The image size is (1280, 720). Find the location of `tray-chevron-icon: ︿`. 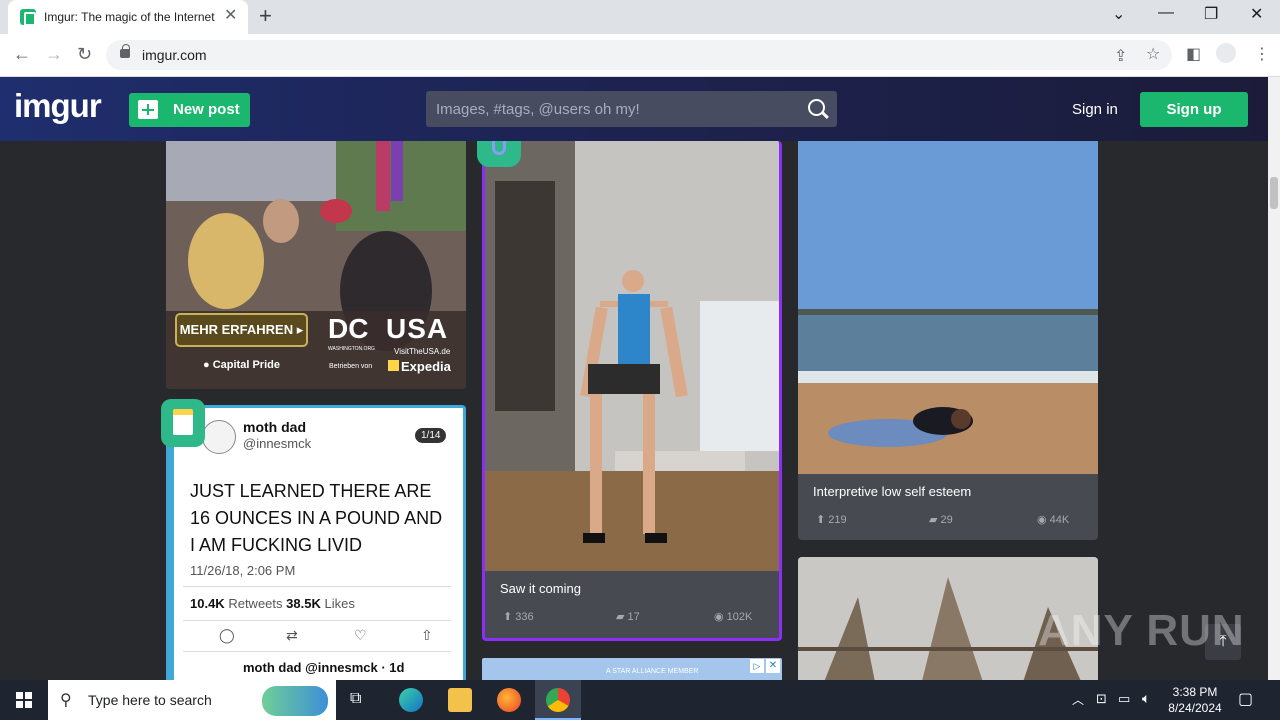

tray-chevron-icon: ︿ is located at coordinates (1078, 699).